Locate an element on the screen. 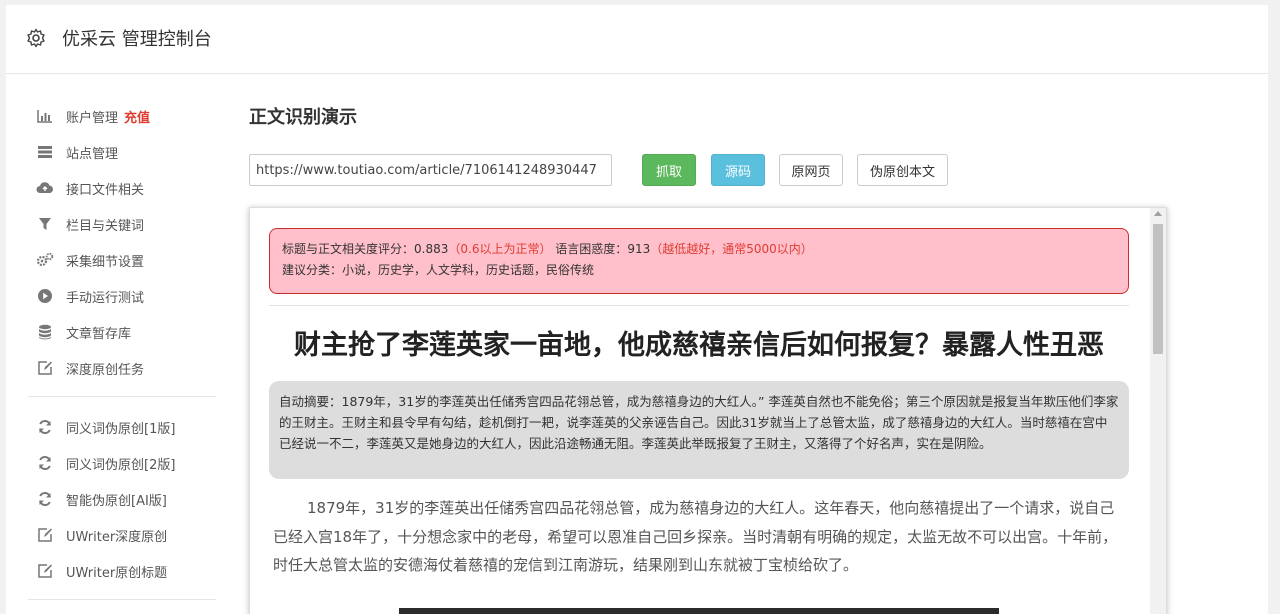 The image size is (1280, 614). sidebar-item-article-store: 文章暂存库 is located at coordinates (123, 332).